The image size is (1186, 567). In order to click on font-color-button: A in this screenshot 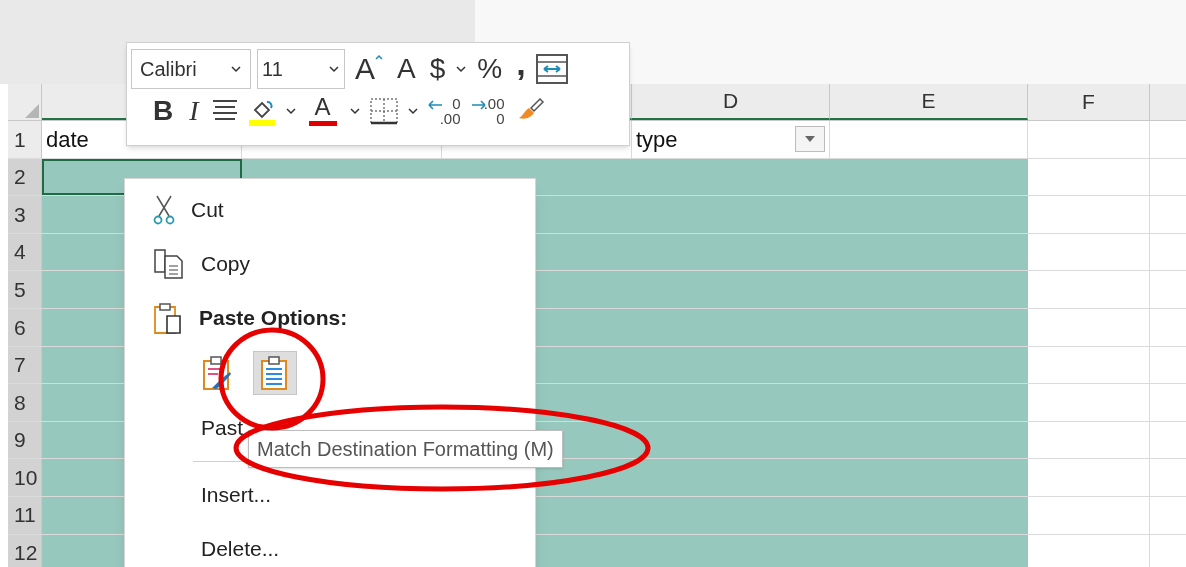, I will do `click(322, 110)`.